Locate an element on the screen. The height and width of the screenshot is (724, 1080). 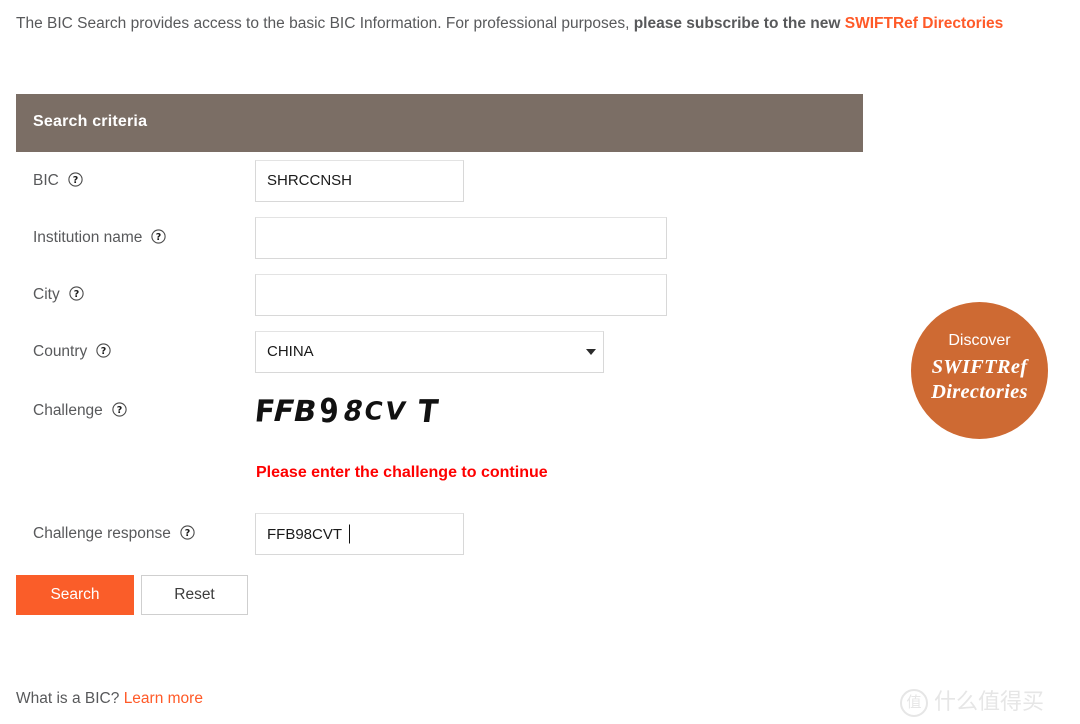
swiftref-directories-badge: Discover SWIFTRef Directories is located at coordinates (979, 370).